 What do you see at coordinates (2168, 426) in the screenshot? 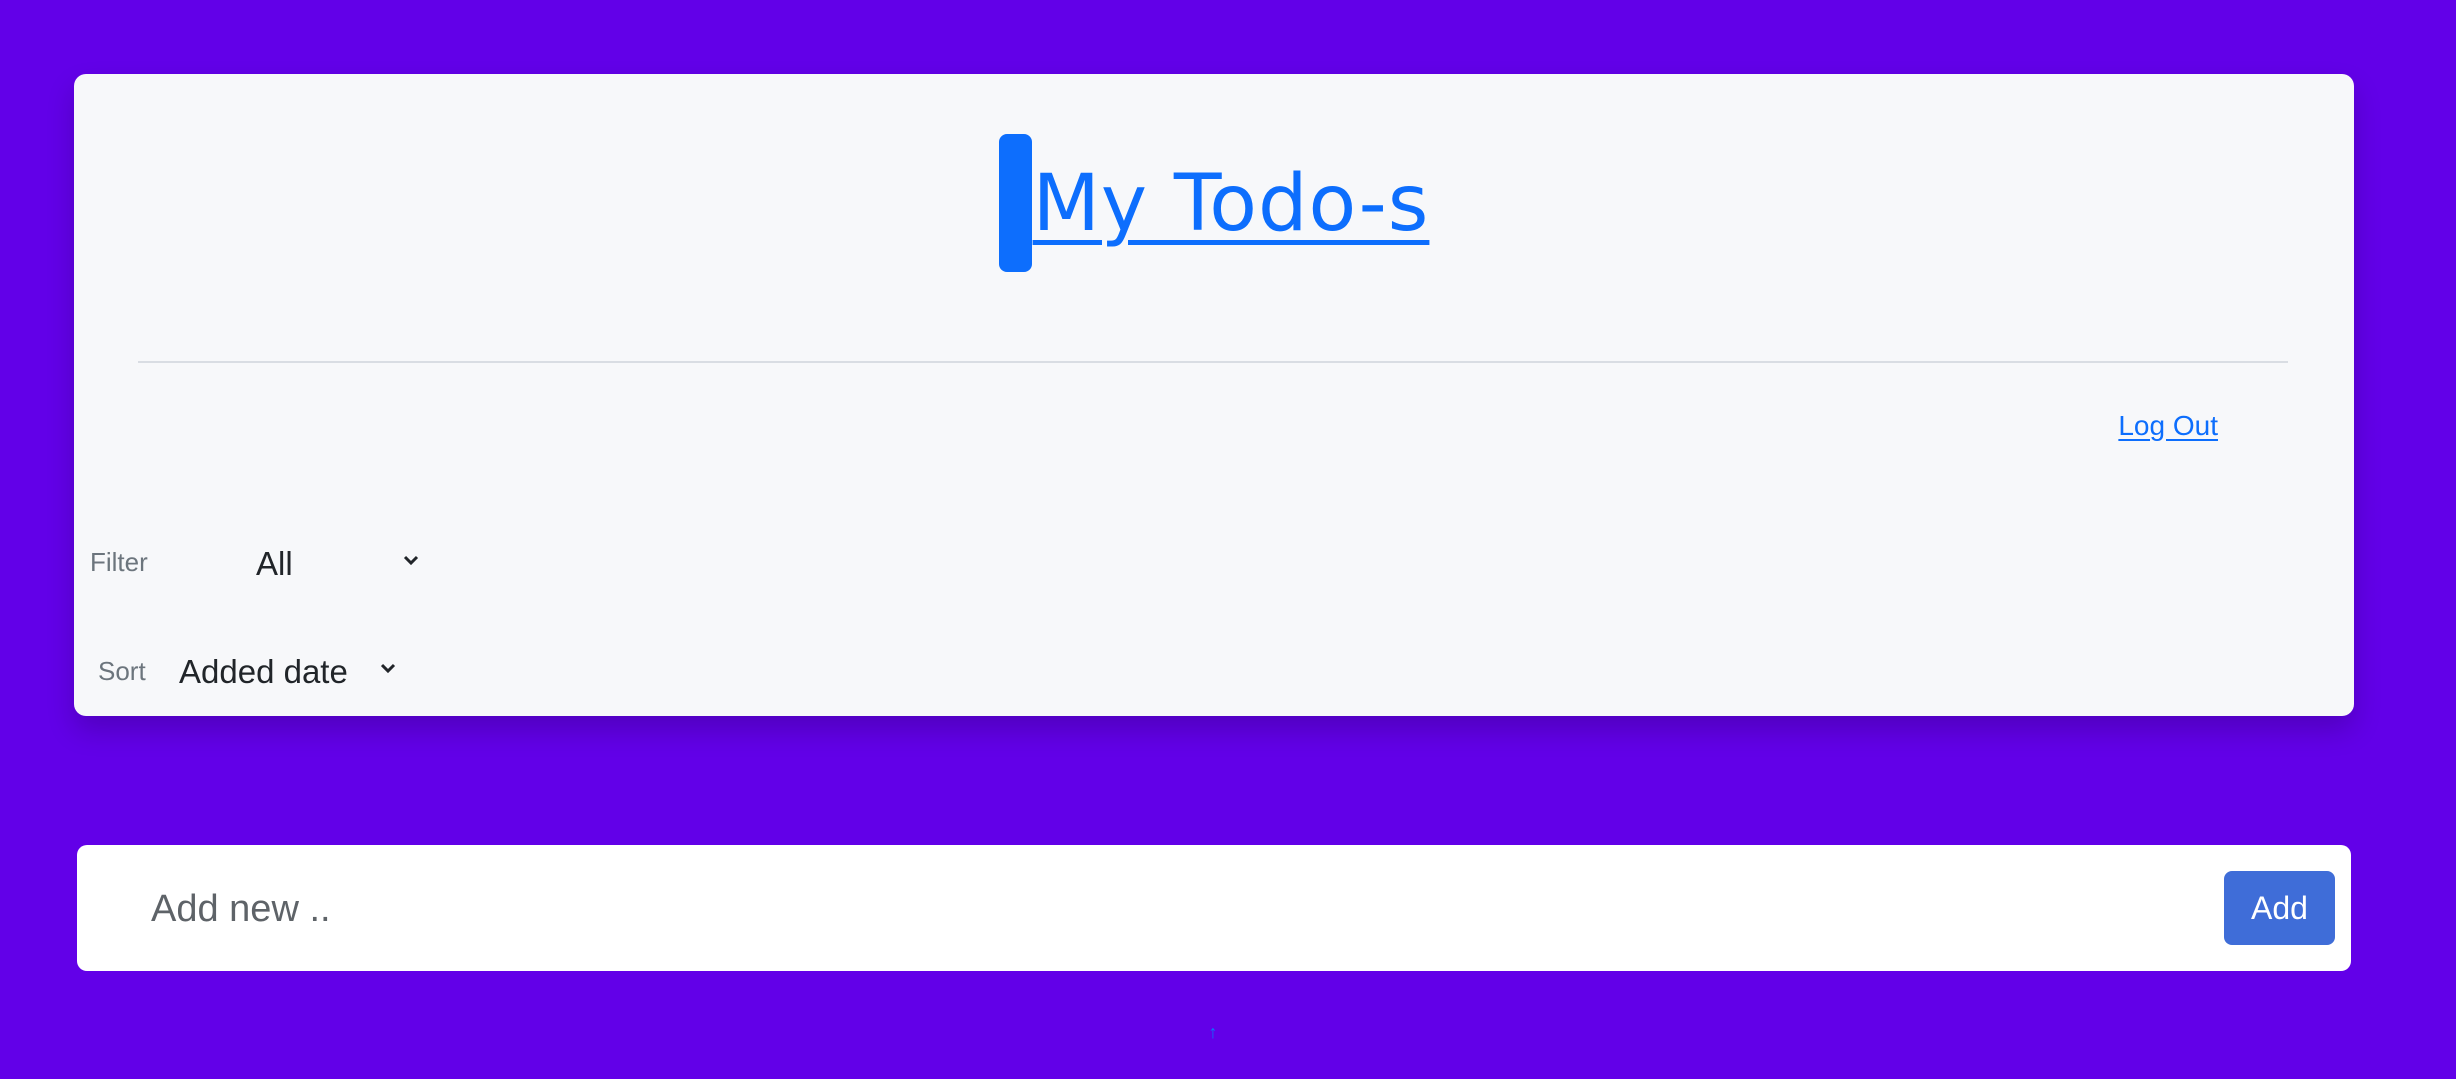
I see `logout-link: Log Out` at bounding box center [2168, 426].